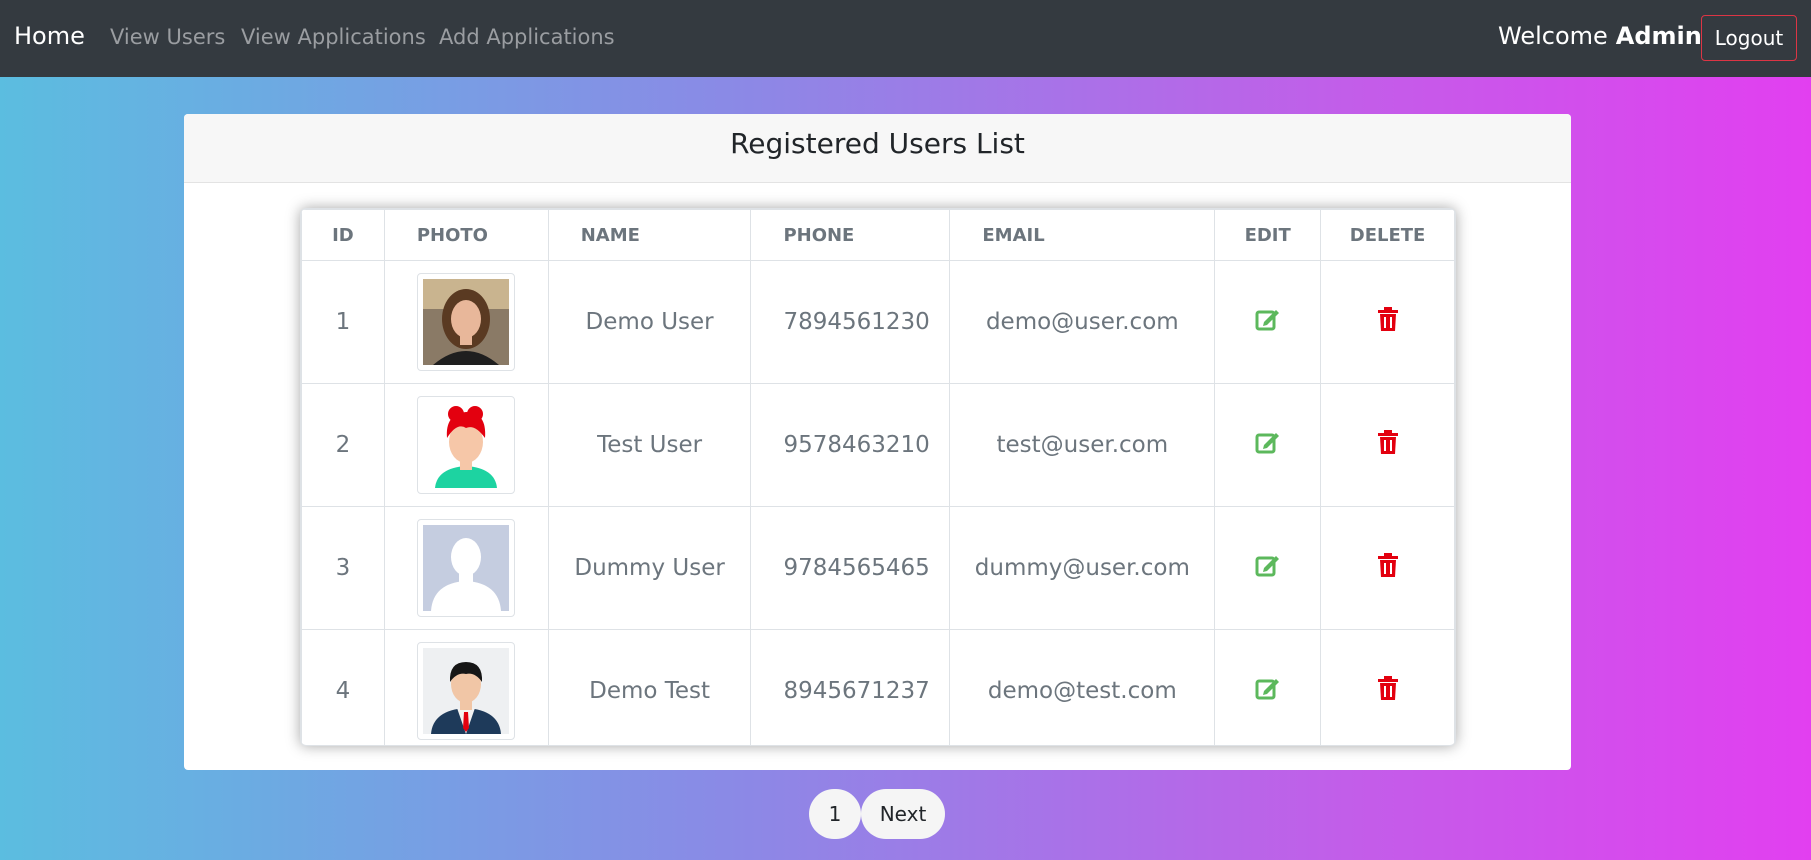  I want to click on pagination: 1 Next, so click(877, 814).